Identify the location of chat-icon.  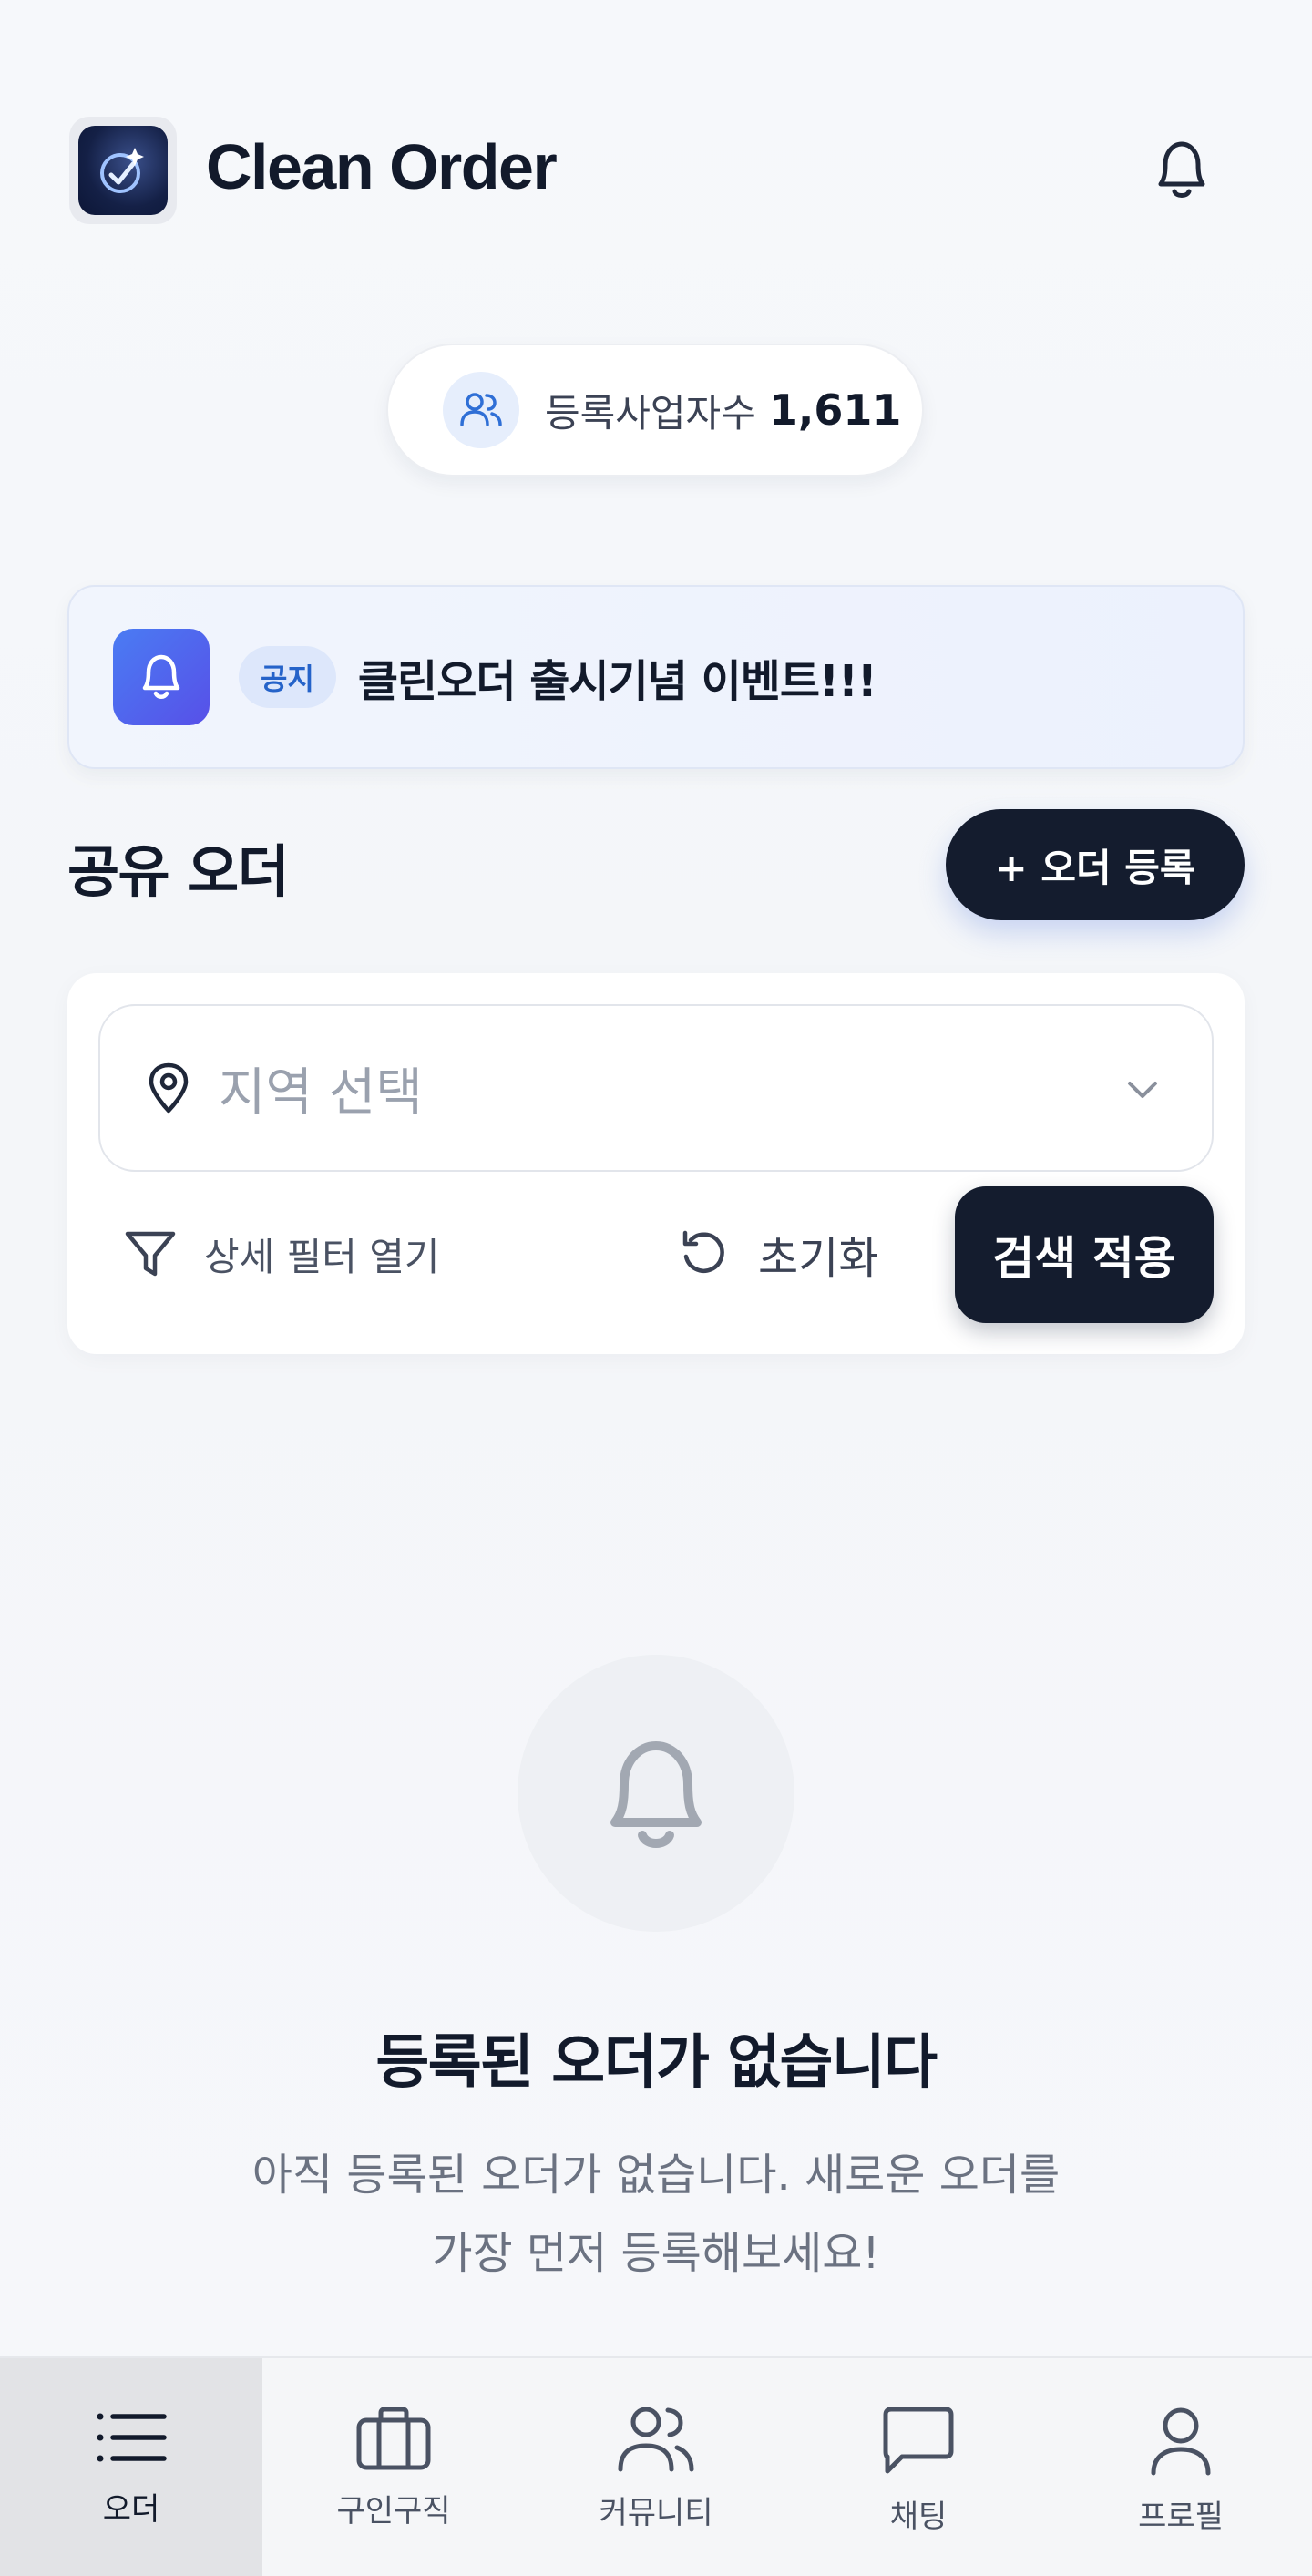
(919, 2441).